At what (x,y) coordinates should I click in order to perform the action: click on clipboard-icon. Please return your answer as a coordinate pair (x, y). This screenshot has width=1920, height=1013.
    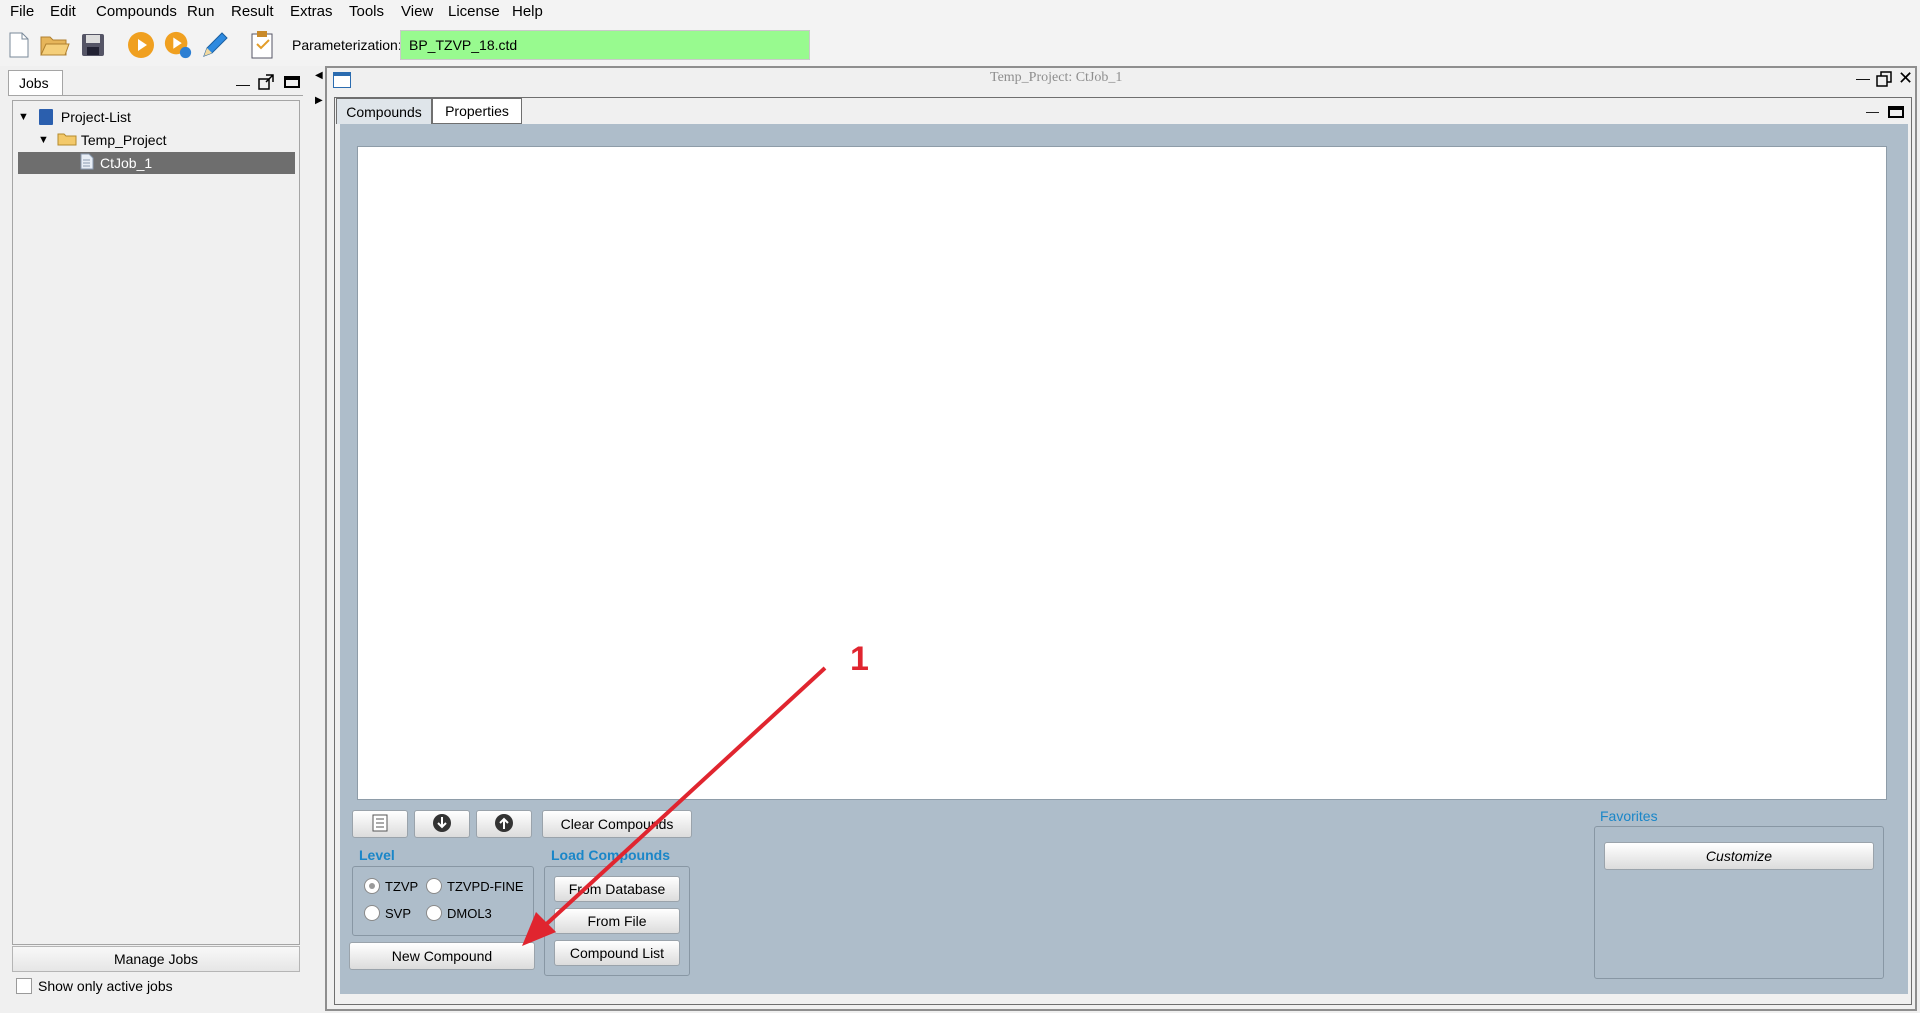
    Looking at the image, I should click on (263, 45).